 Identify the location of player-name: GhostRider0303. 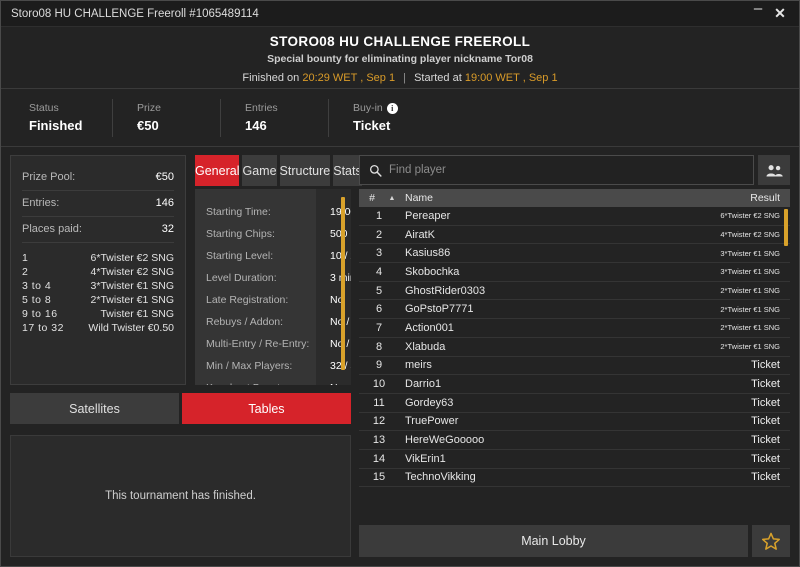
(445, 290).